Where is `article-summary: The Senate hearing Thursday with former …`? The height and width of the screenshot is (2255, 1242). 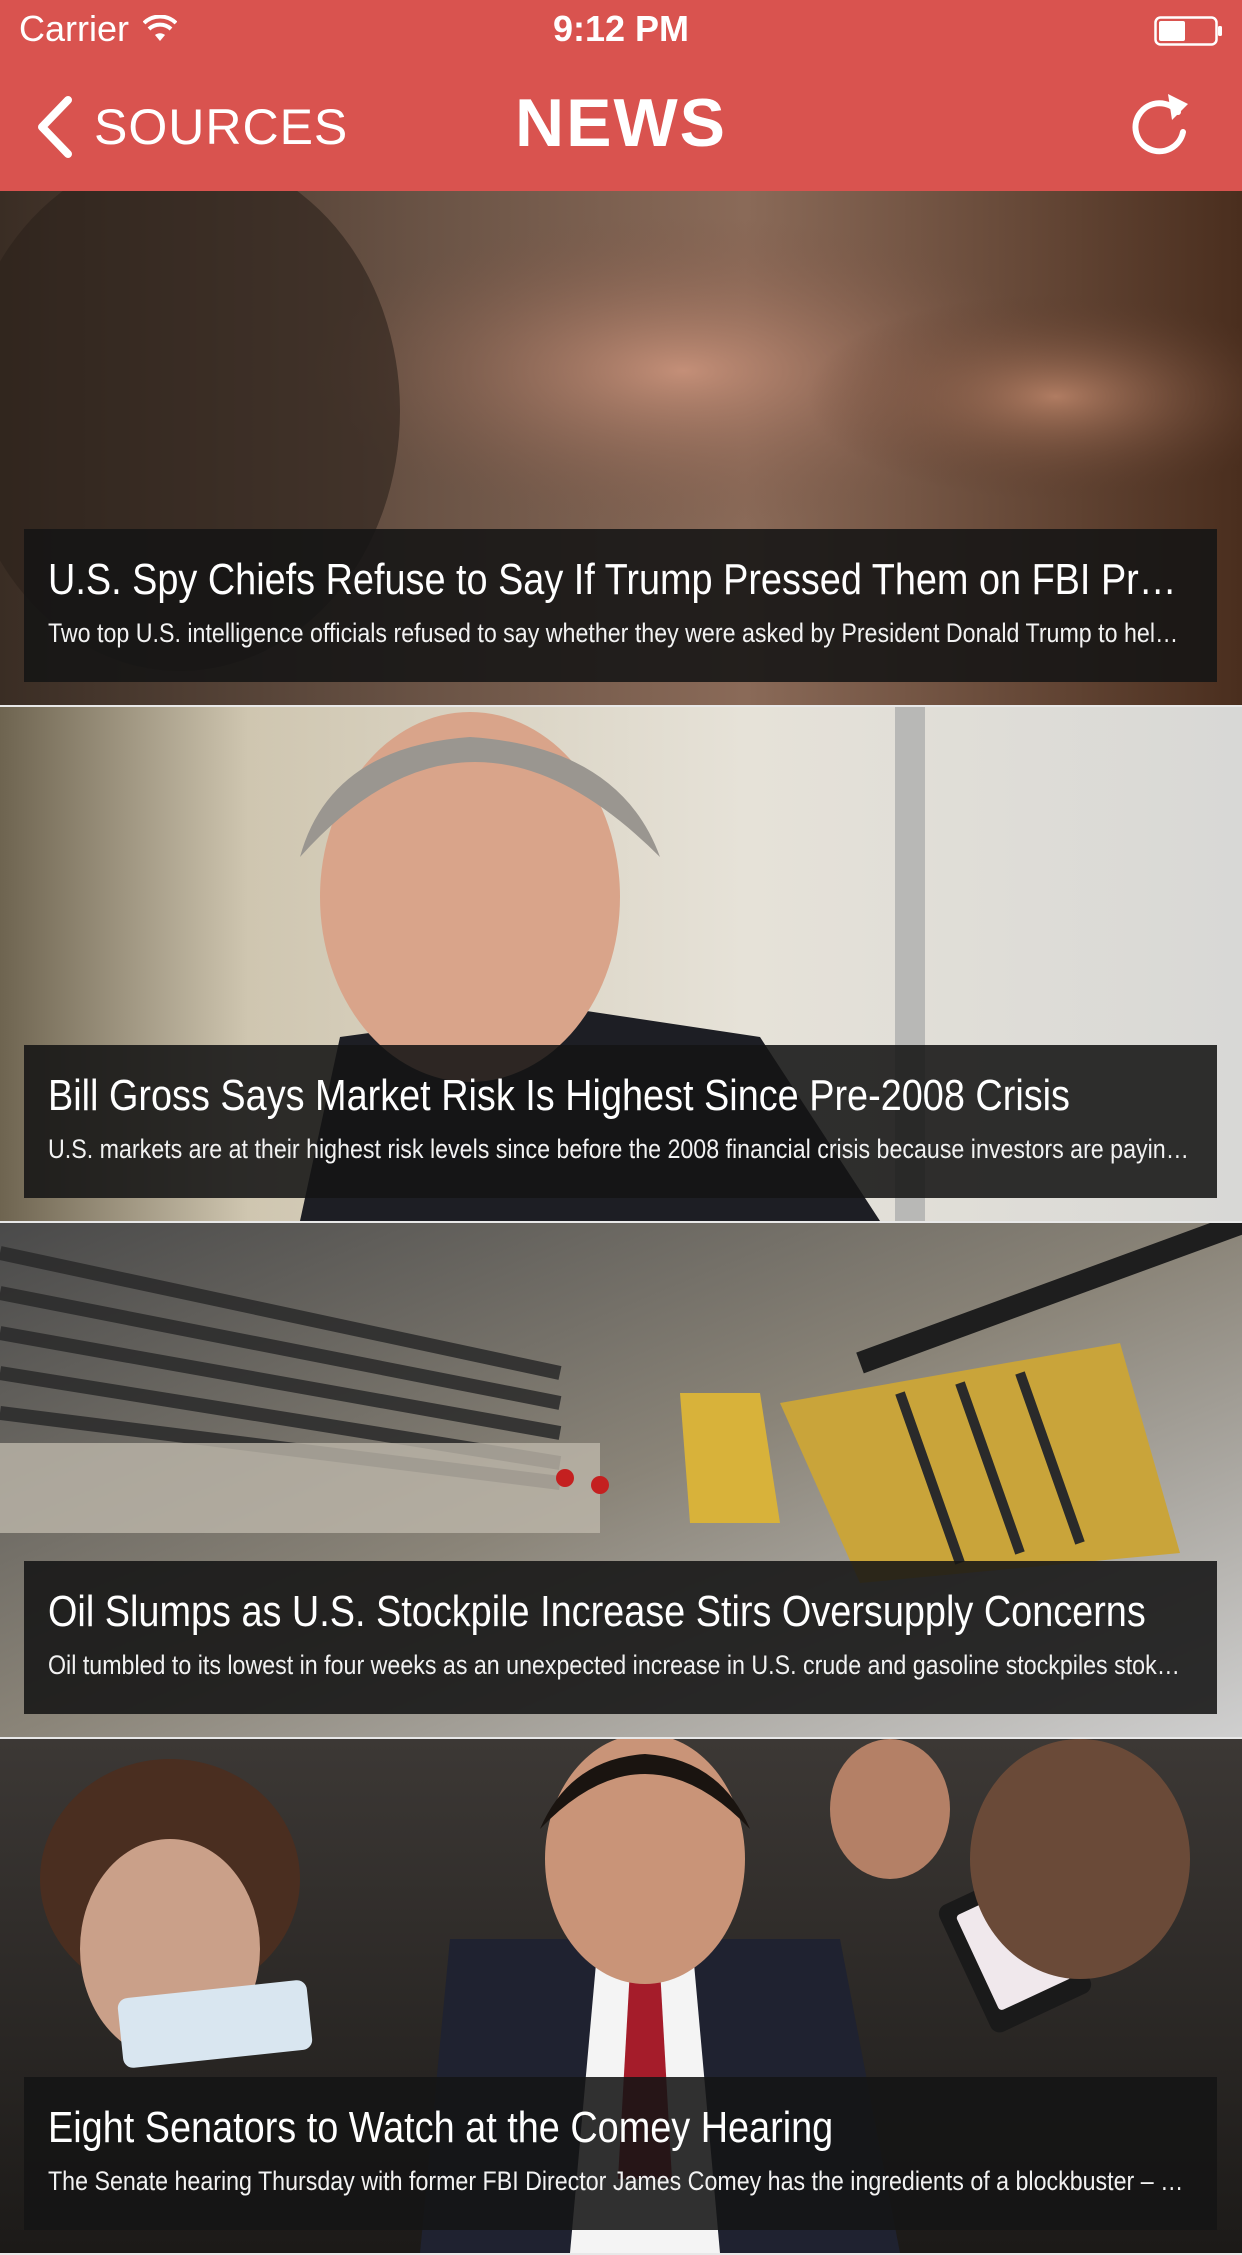 article-summary: The Senate hearing Thursday with former … is located at coordinates (619, 2181).